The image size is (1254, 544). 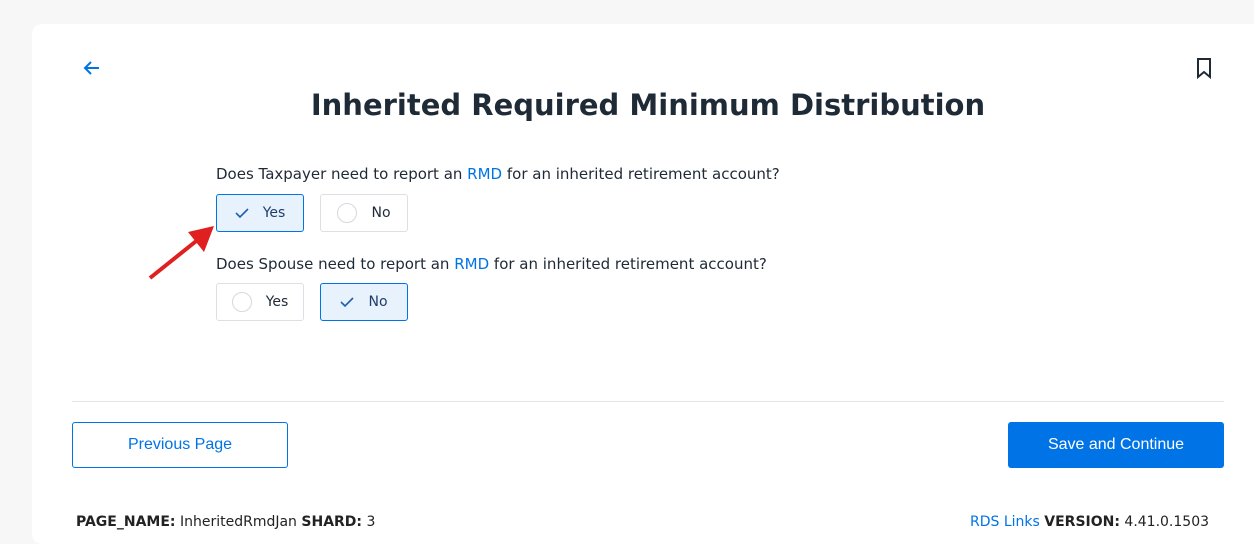 What do you see at coordinates (260, 213) in the screenshot?
I see `taxpayer-yes-option: Yes` at bounding box center [260, 213].